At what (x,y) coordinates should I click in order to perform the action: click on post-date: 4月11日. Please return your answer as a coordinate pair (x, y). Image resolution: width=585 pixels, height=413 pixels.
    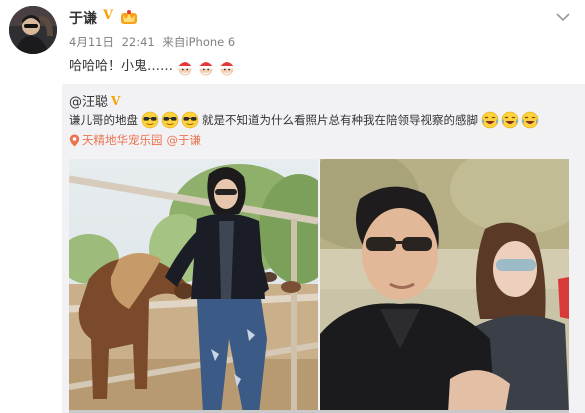
    Looking at the image, I should click on (91, 42).